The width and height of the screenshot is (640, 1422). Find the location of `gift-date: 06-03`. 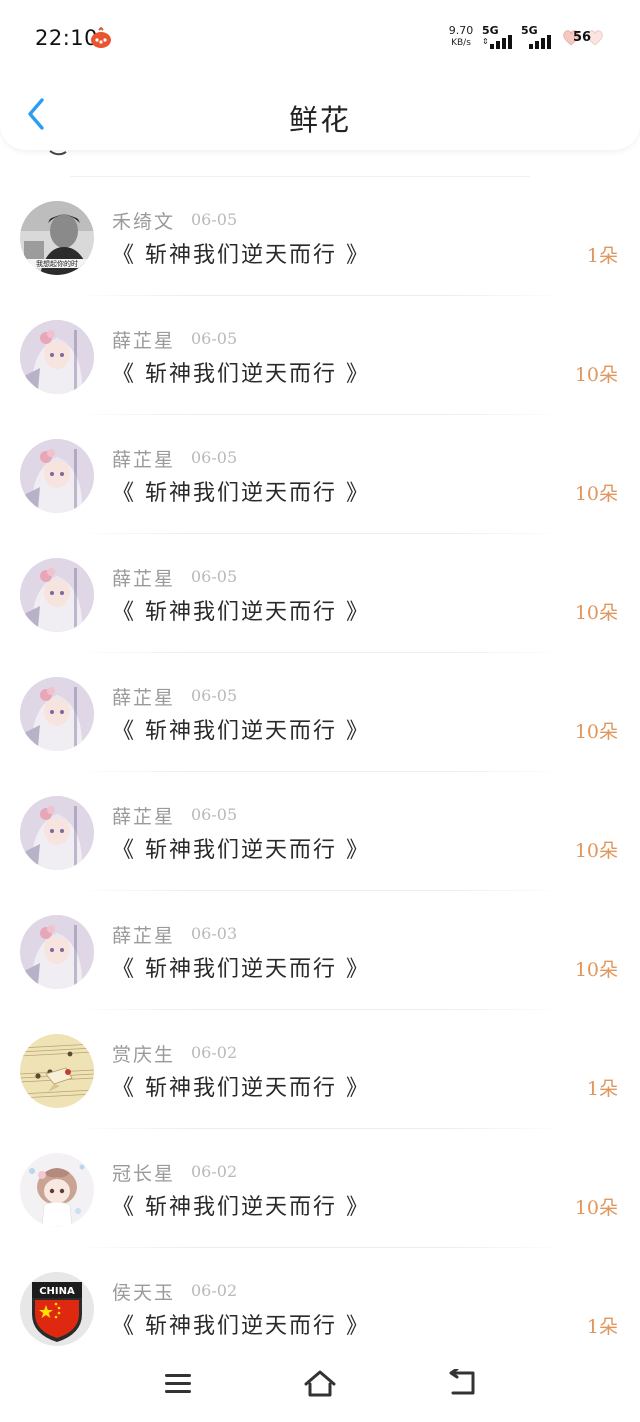

gift-date: 06-03 is located at coordinates (214, 933).